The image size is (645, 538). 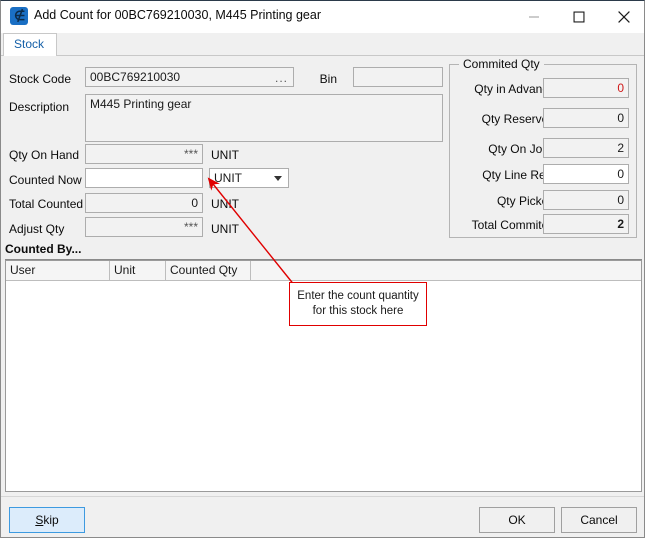 What do you see at coordinates (225, 204) in the screenshot?
I see `total-counted-unit: UNIT` at bounding box center [225, 204].